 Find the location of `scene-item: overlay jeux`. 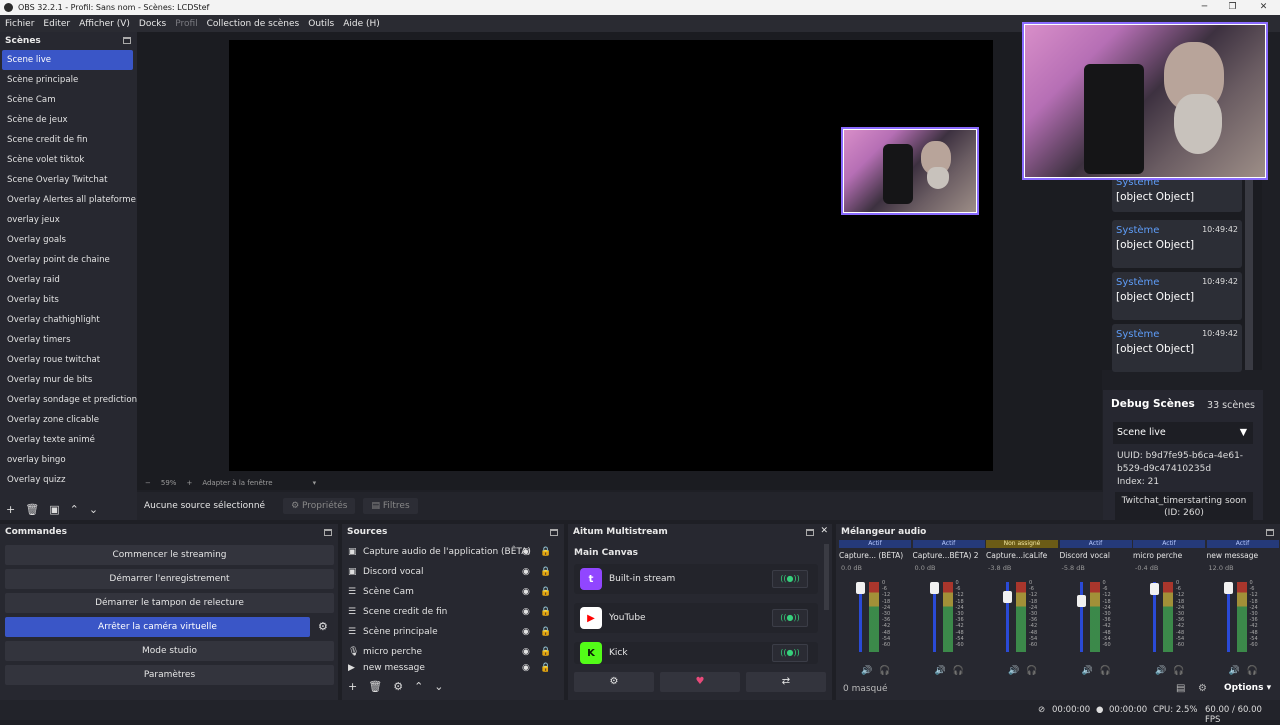

scene-item: overlay jeux is located at coordinates (68, 220).